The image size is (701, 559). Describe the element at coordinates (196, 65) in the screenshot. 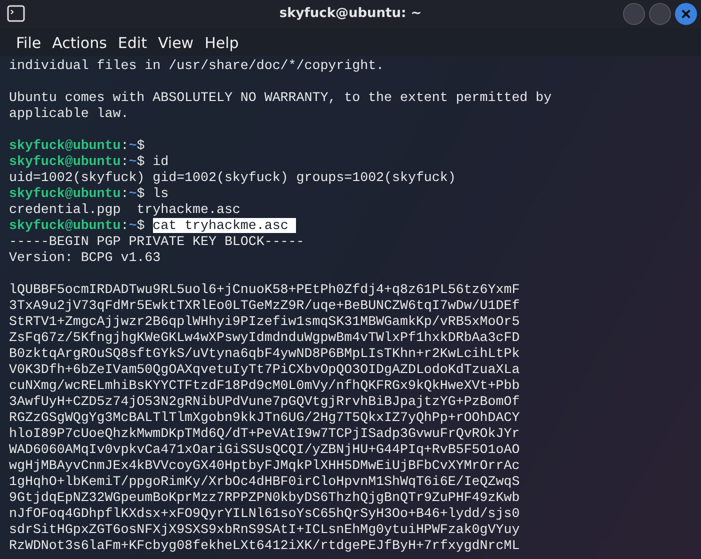

I see `output-text: individual files in /usr/share/doc/*/copyright.` at that location.